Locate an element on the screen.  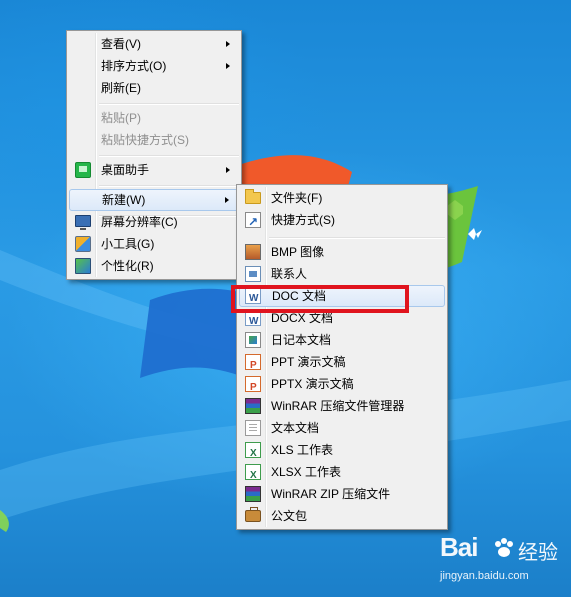
menu-item-gadgets: 小工具(G) is located at coordinates (154, 244).